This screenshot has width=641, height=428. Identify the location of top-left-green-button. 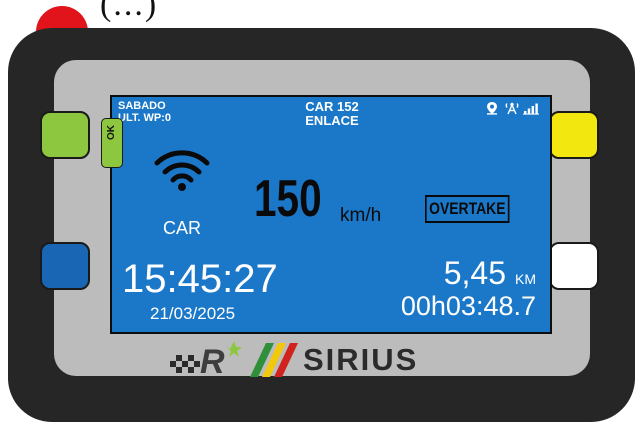
(65, 135).